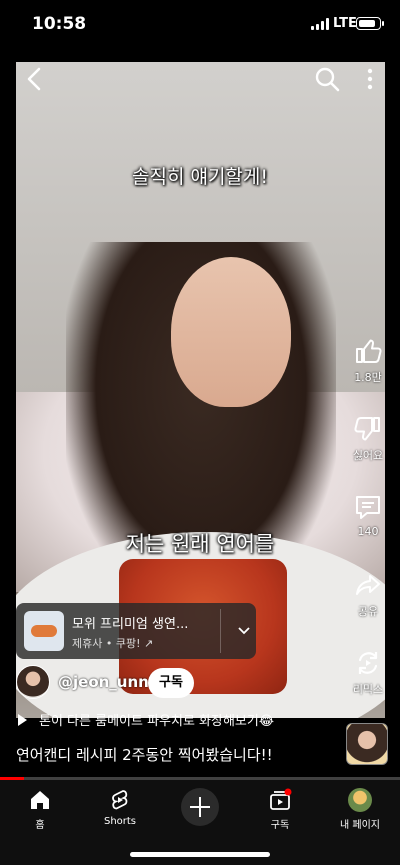 The height and width of the screenshot is (865, 400). Describe the element at coordinates (368, 531) in the screenshot. I see `comment-count: 140` at that location.